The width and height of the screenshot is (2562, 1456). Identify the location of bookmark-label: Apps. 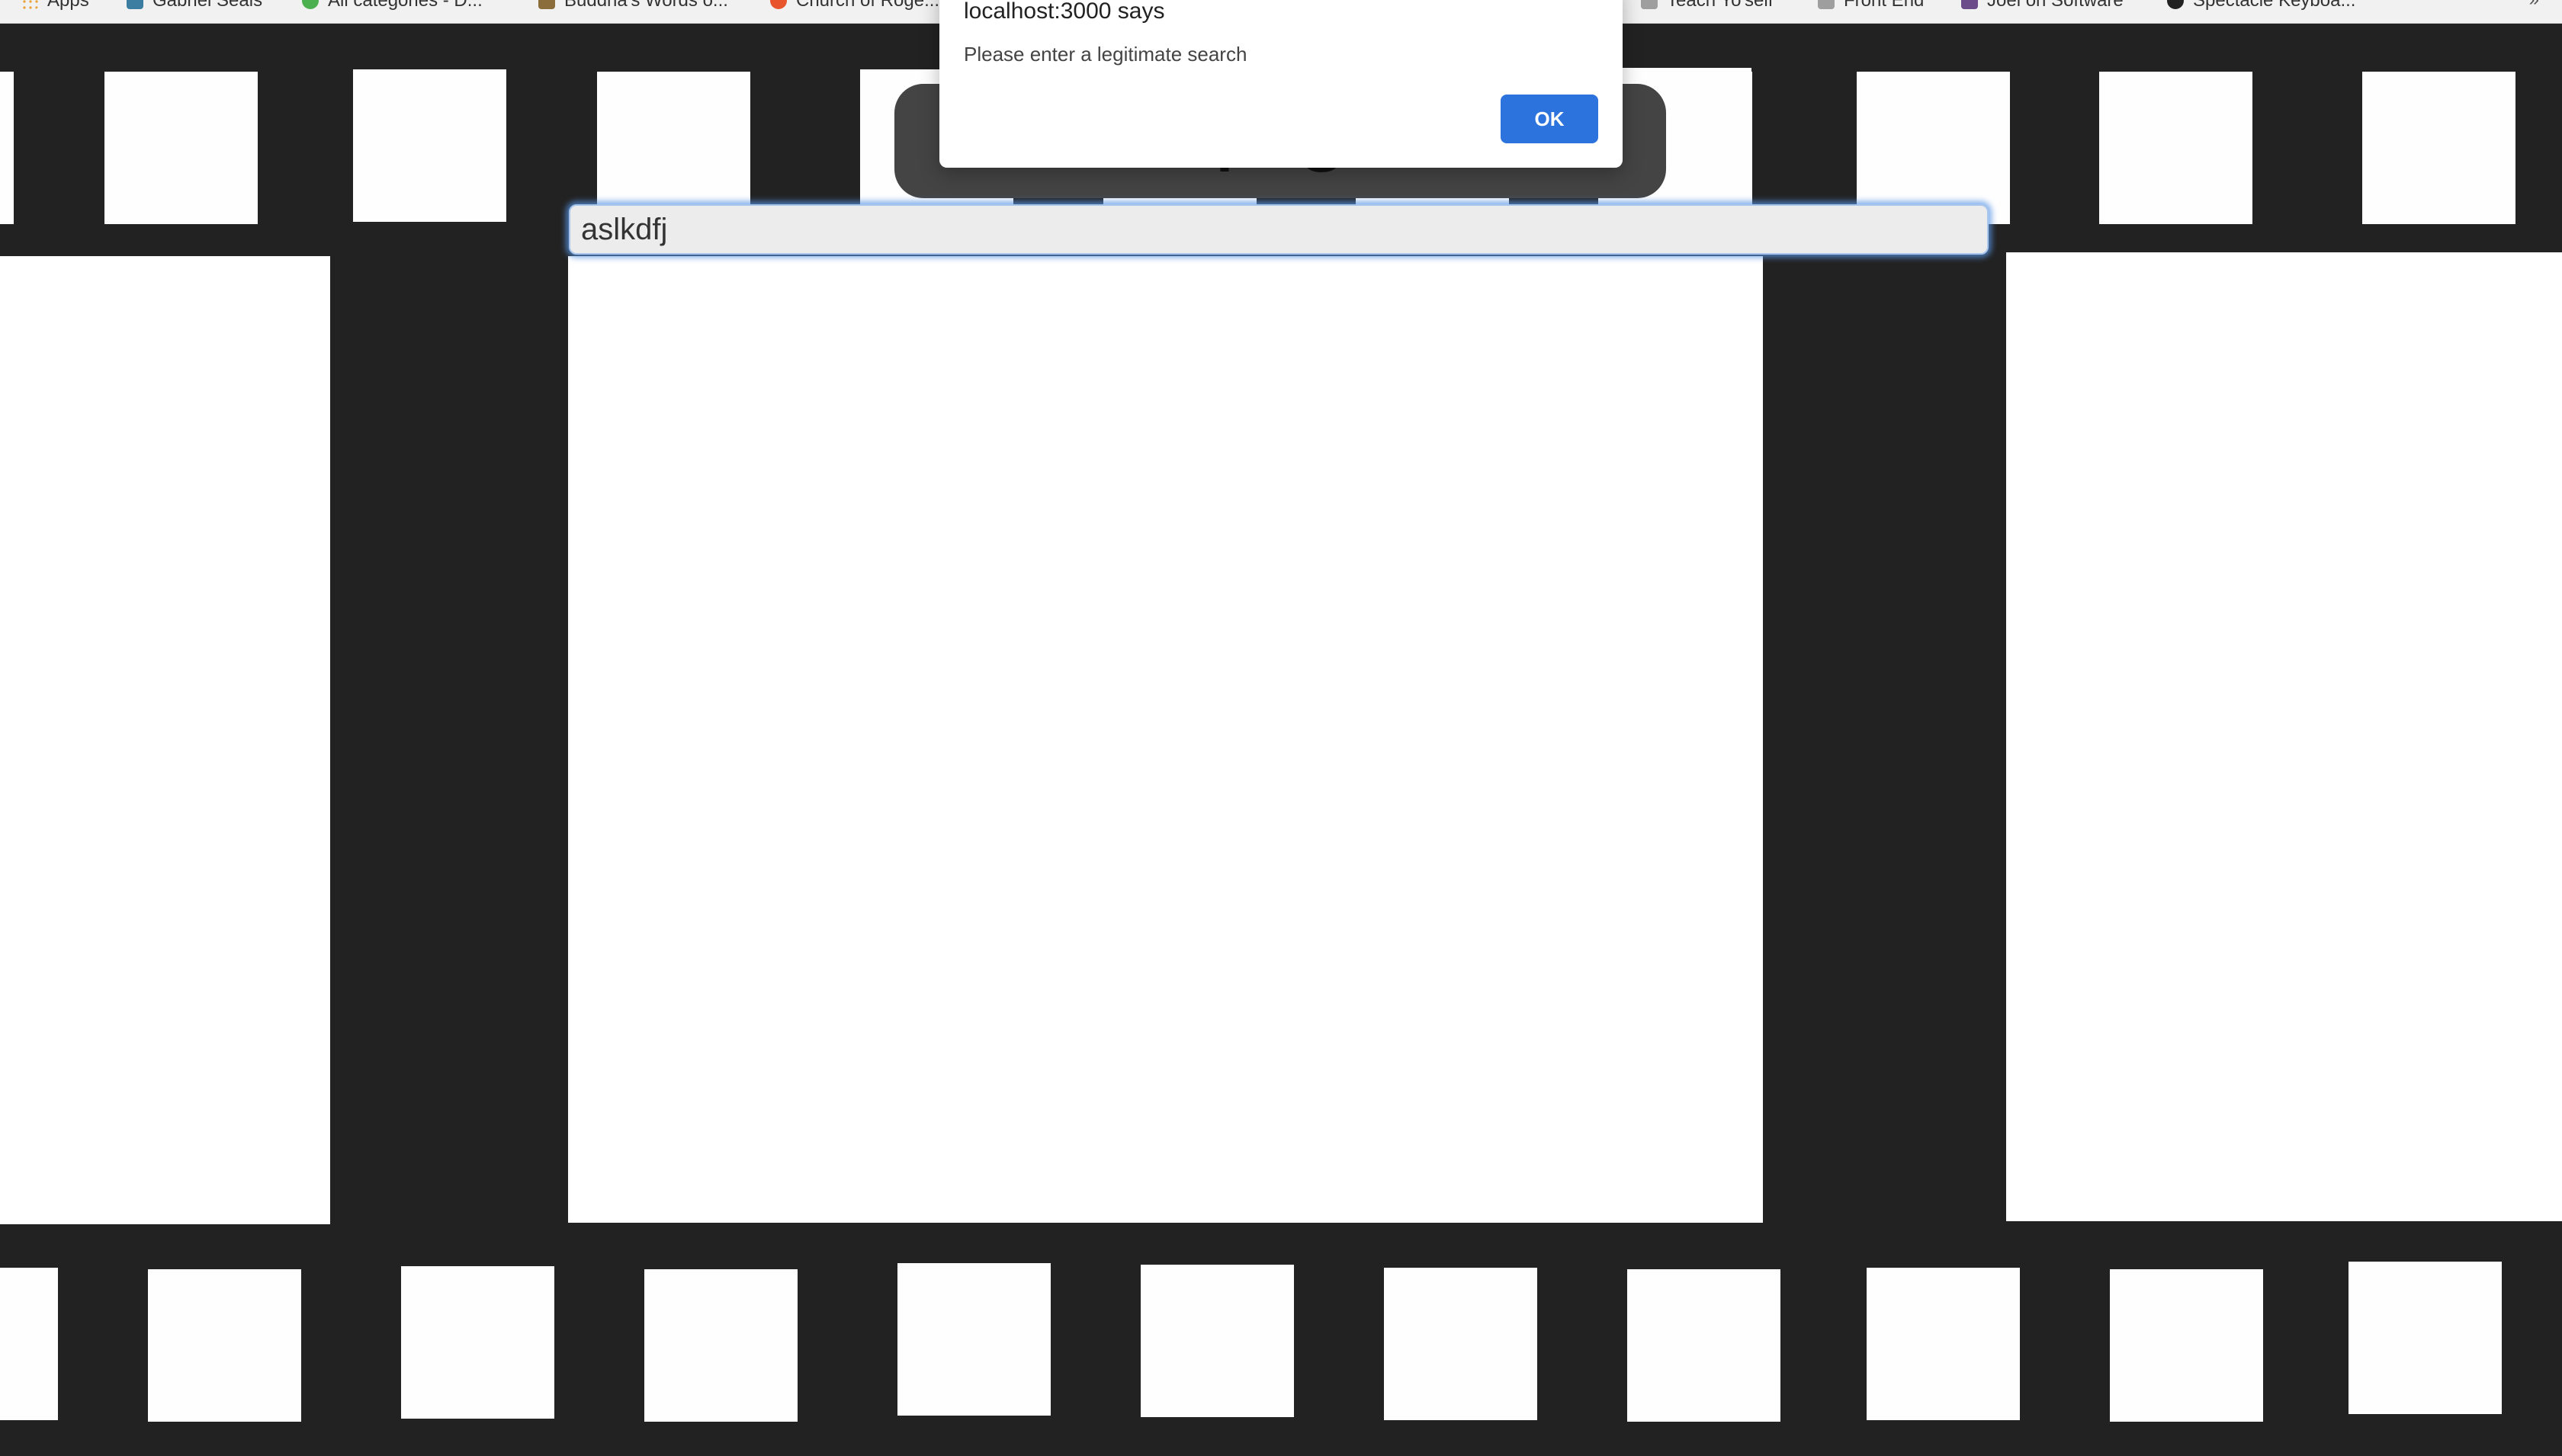
(68, 5).